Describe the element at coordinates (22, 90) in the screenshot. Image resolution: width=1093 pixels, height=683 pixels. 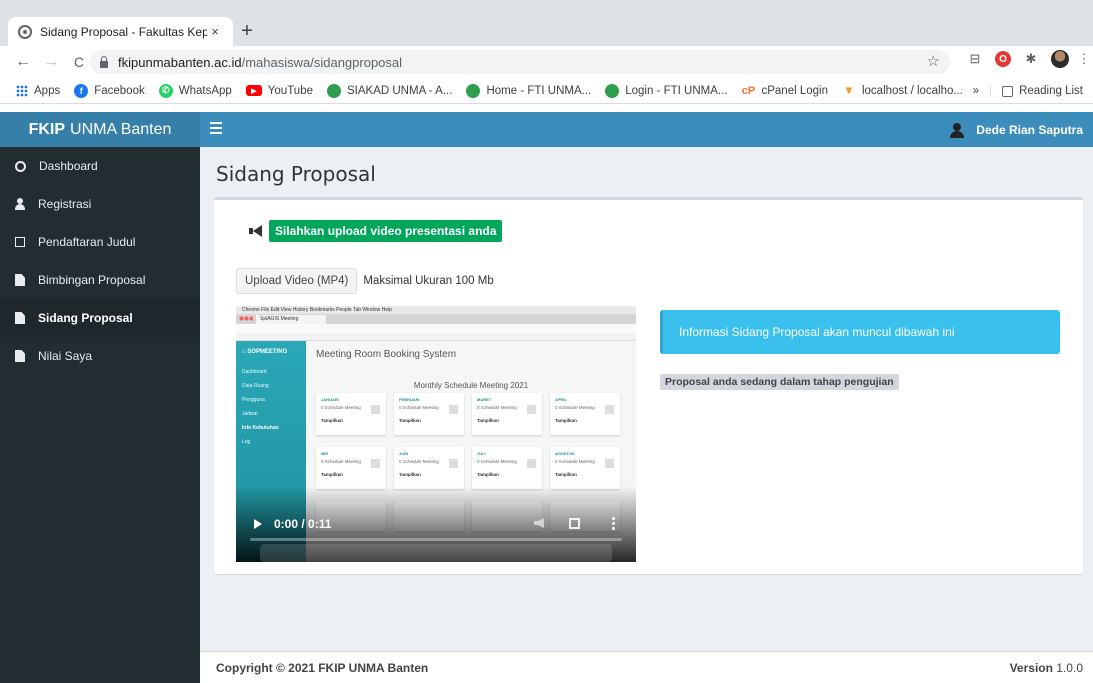
I see `apps-grid-icon` at that location.